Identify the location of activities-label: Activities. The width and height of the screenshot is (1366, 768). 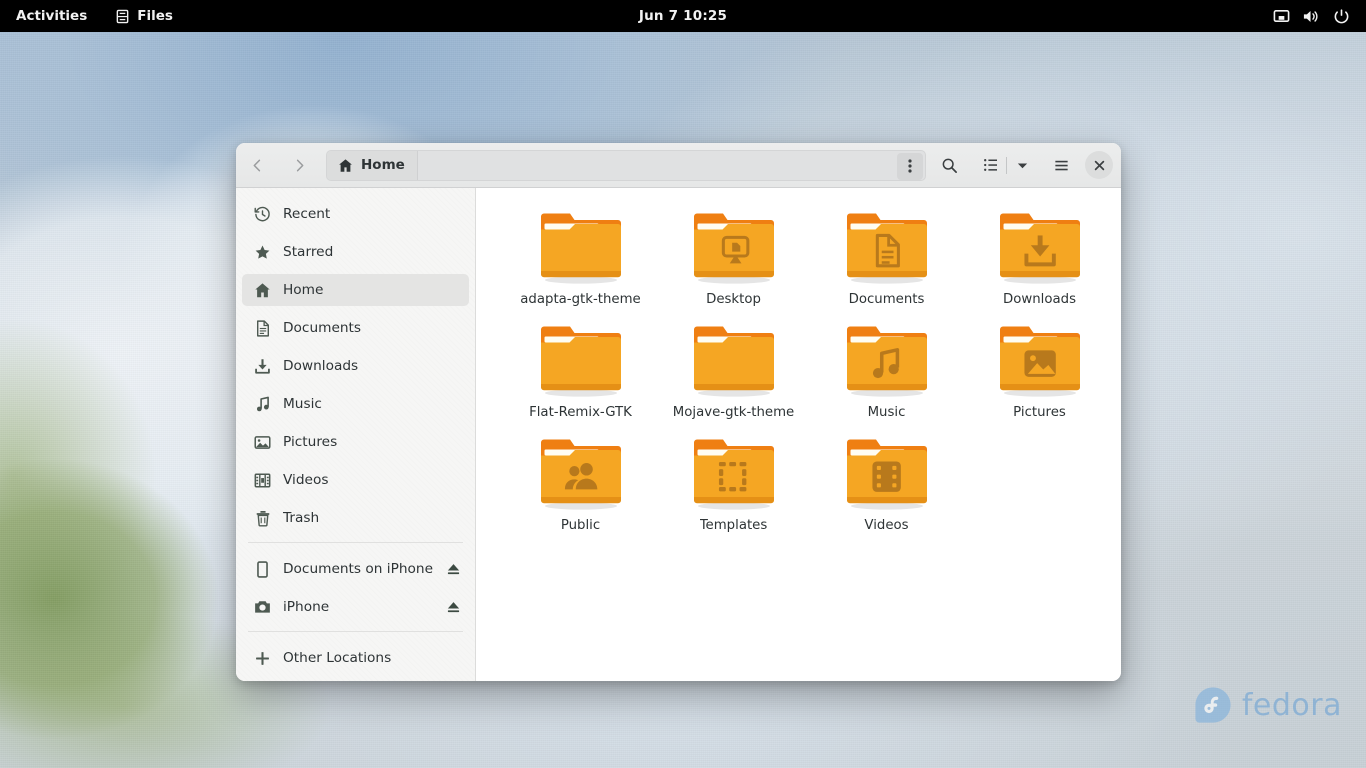
(52, 16).